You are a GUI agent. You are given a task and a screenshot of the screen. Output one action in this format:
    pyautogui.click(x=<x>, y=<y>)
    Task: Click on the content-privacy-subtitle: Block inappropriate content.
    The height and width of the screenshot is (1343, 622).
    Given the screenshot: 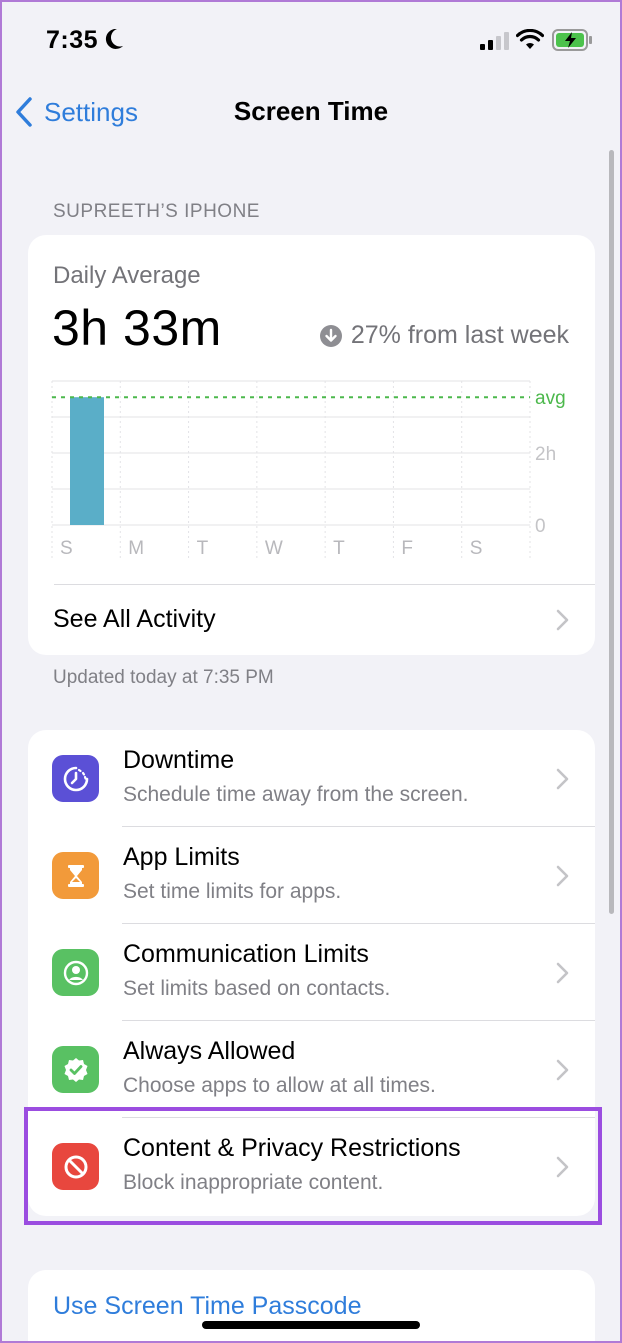 What is the action you would take?
    pyautogui.click(x=253, y=1182)
    